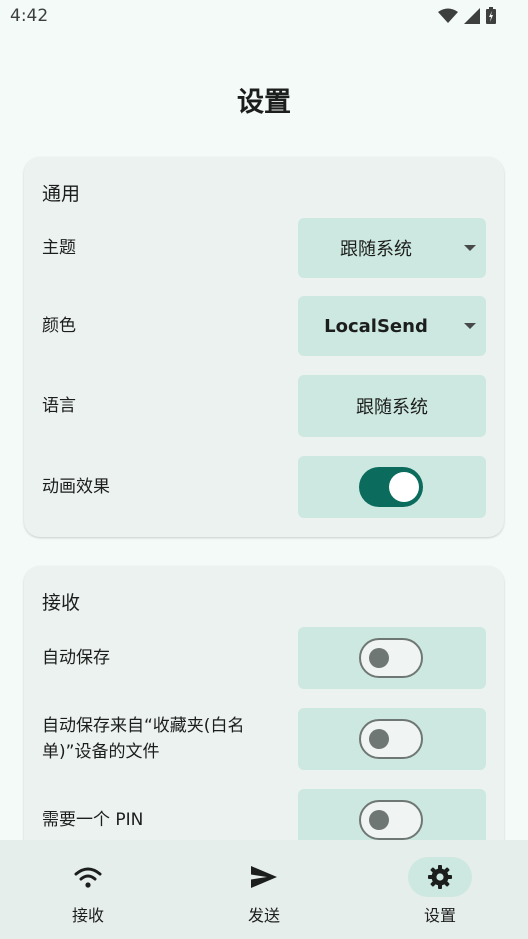  I want to click on language-label: 语言, so click(59, 406).